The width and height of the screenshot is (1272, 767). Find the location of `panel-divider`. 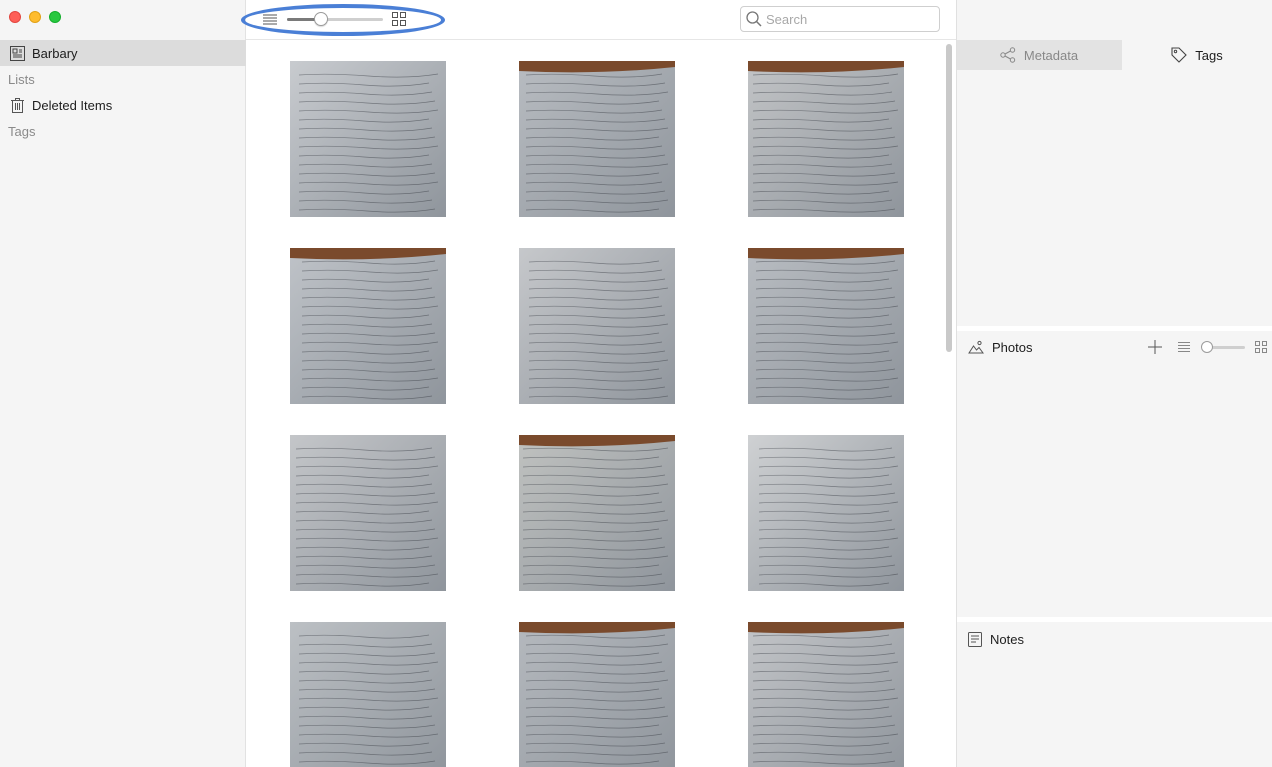

panel-divider is located at coordinates (956, 383).